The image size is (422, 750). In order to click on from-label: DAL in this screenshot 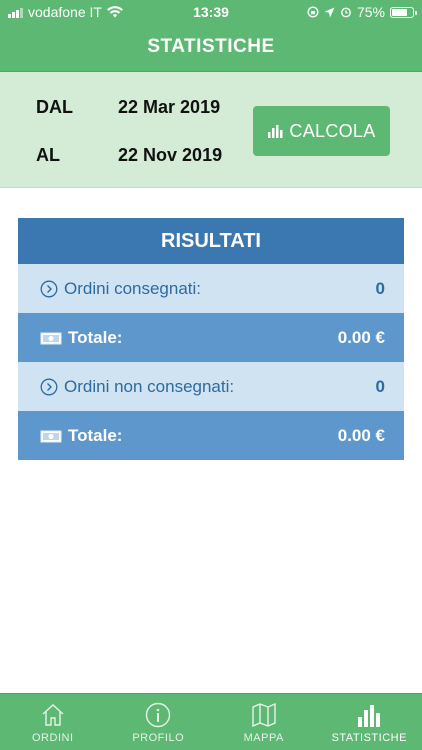, I will do `click(54, 107)`.